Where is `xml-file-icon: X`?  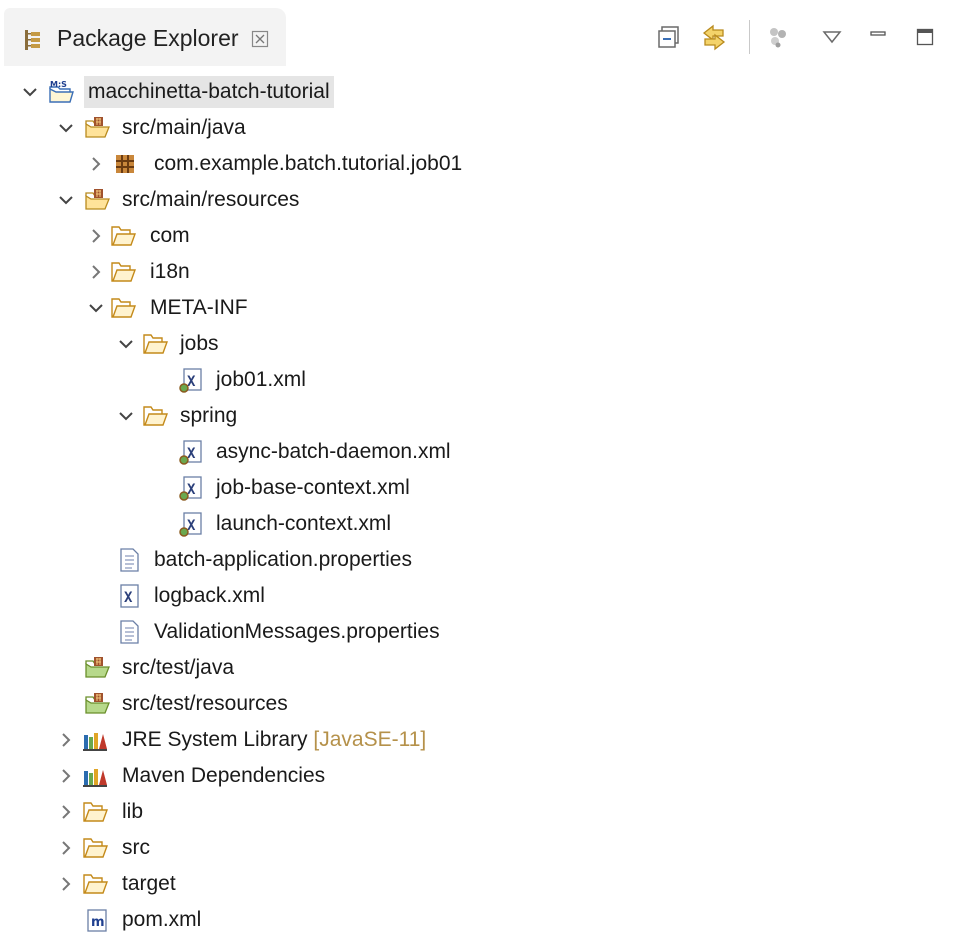
xml-file-icon: X is located at coordinates (129, 596).